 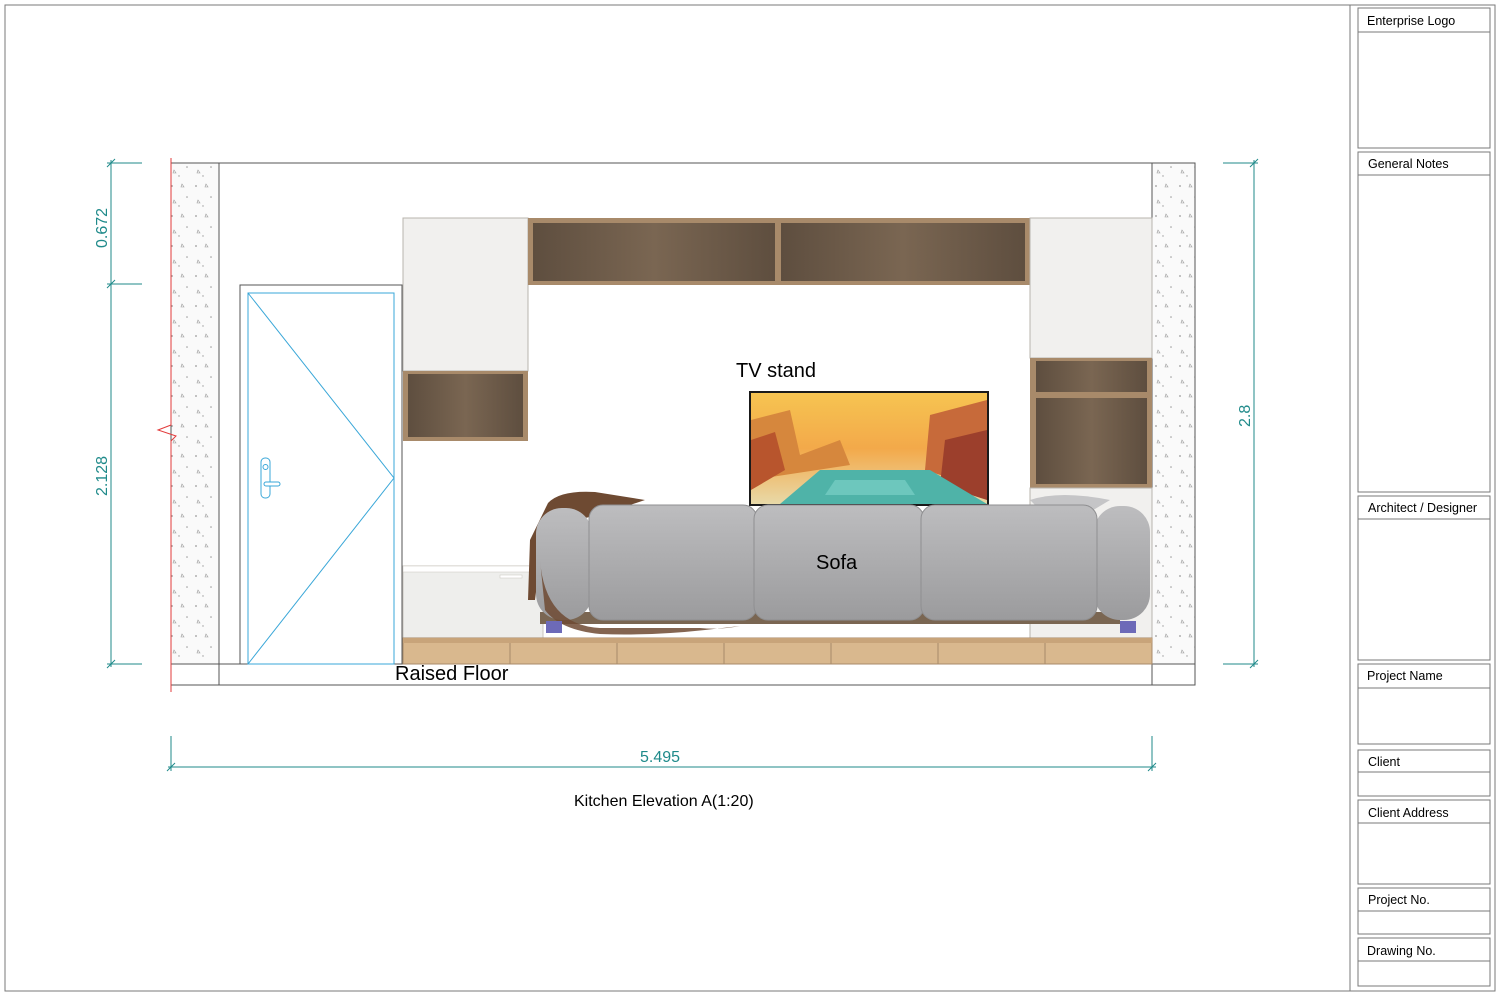 I want to click on dim-top-height: 0.672, so click(x=102, y=228).